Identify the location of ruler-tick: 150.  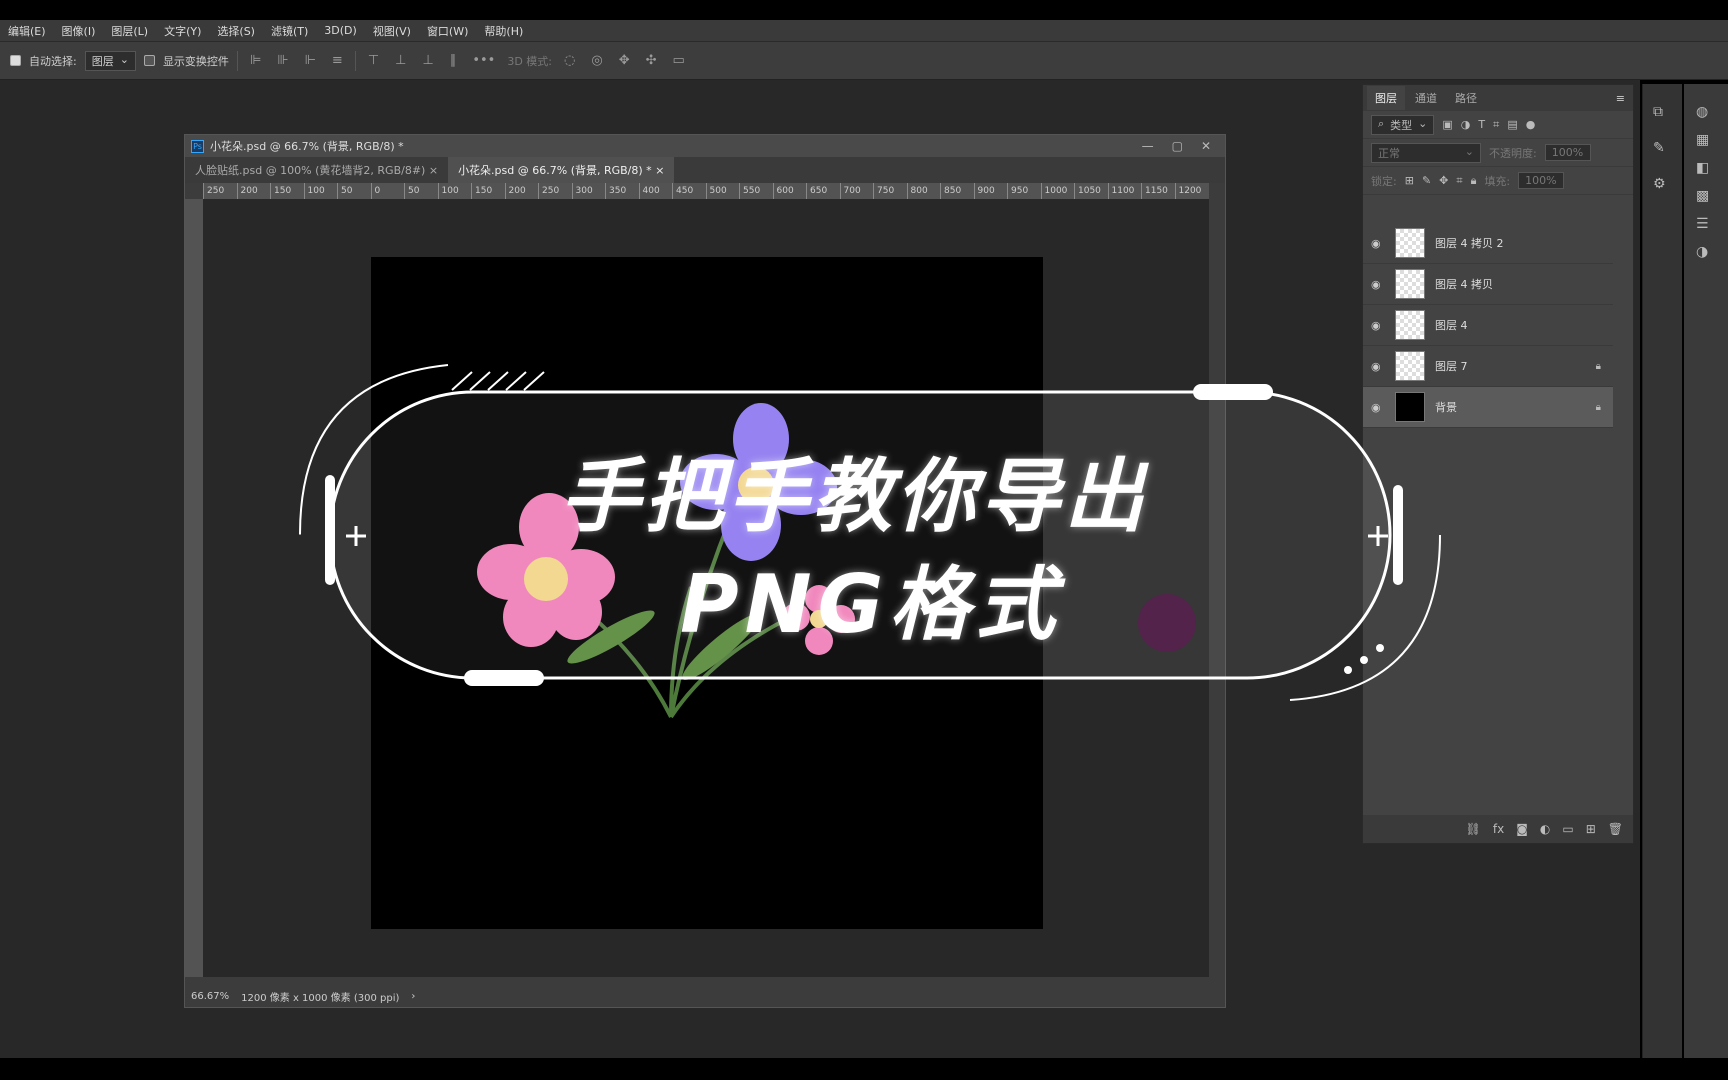
(287, 191).